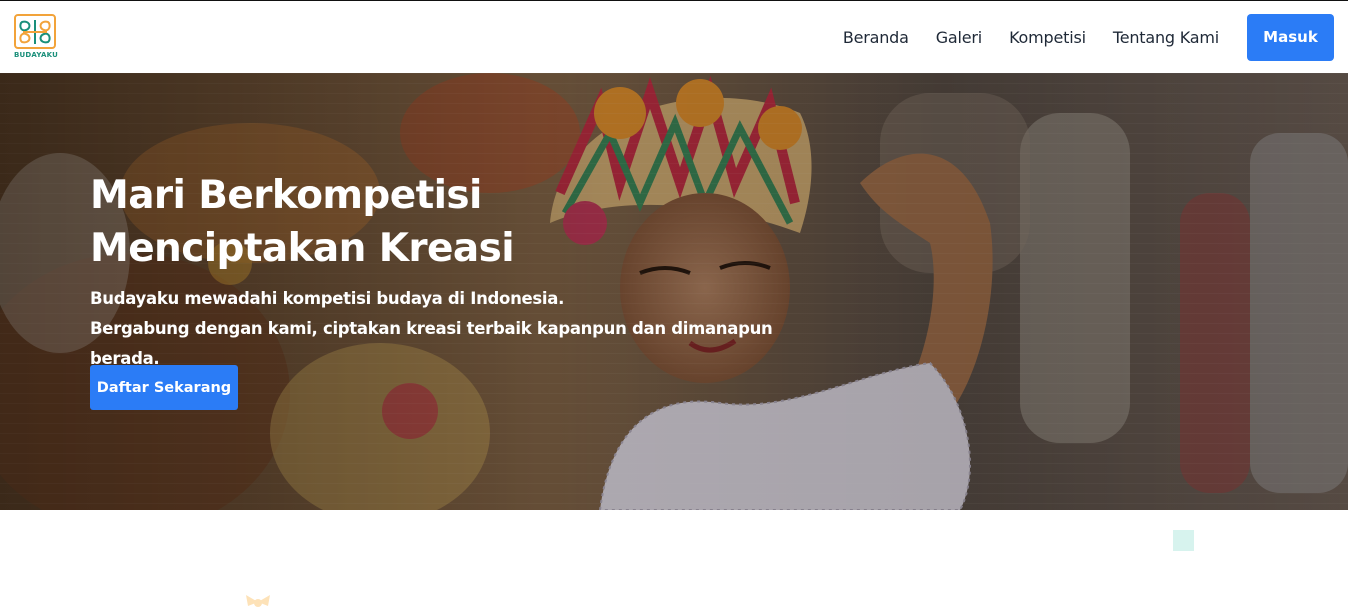  What do you see at coordinates (959, 37) in the screenshot?
I see `nav-link-galeri: Galeri` at bounding box center [959, 37].